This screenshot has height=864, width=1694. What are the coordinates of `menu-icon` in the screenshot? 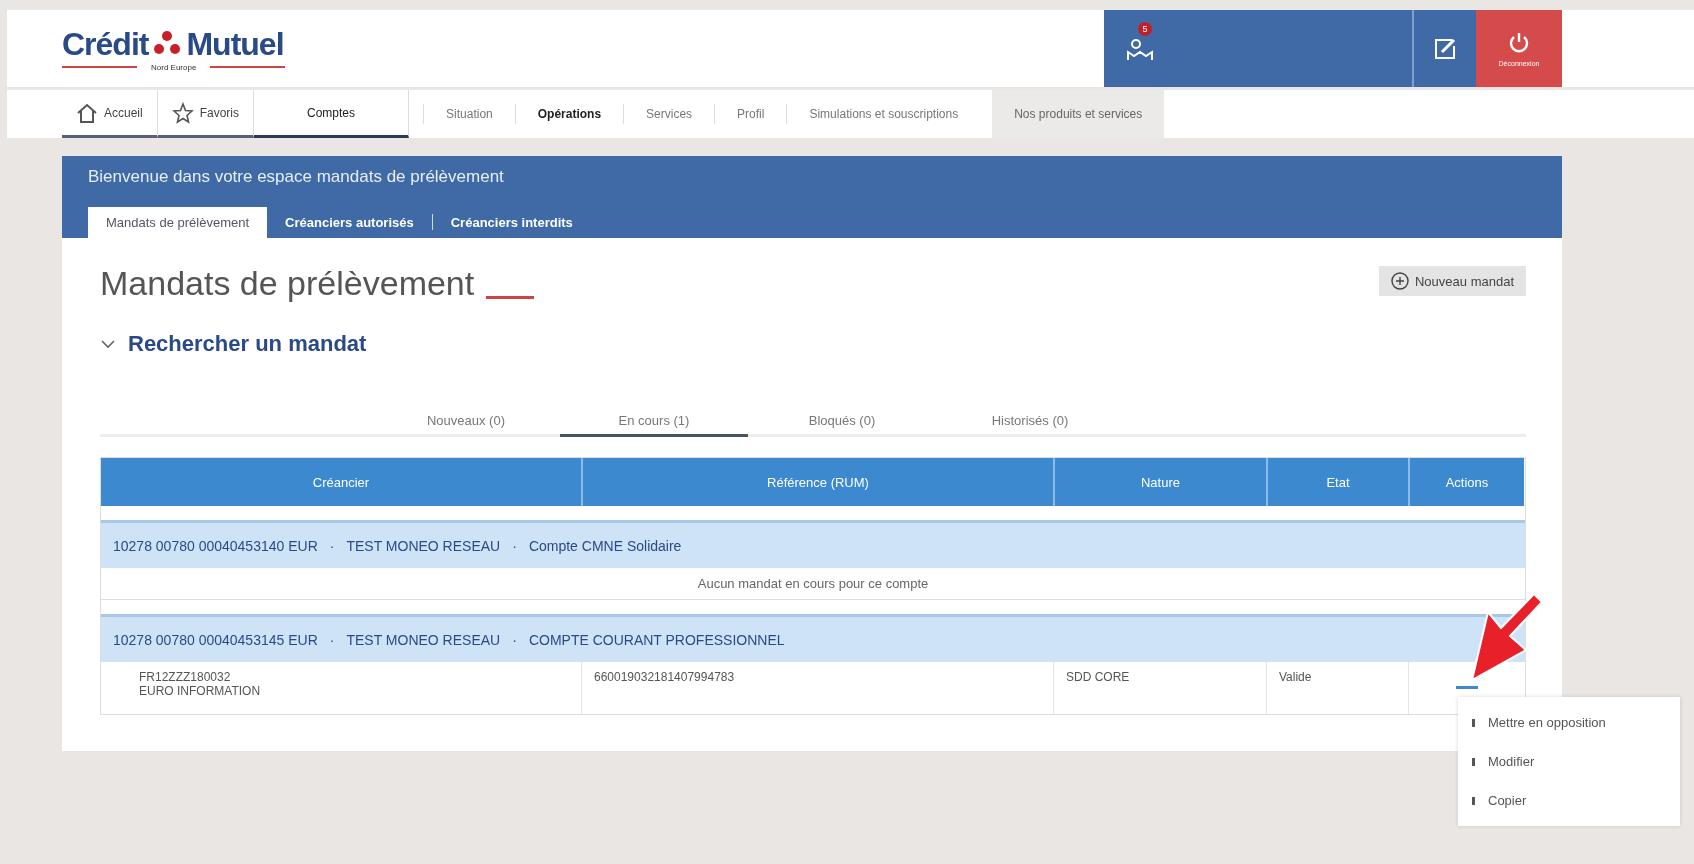 It's located at (1466, 688).